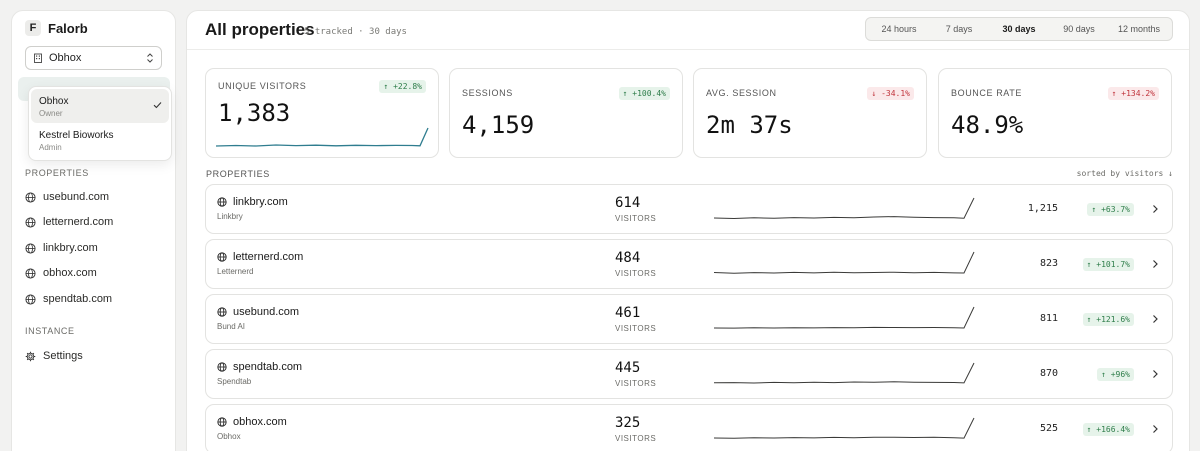 This screenshot has height=451, width=1200. I want to click on brand-logo: F, so click(33, 28).